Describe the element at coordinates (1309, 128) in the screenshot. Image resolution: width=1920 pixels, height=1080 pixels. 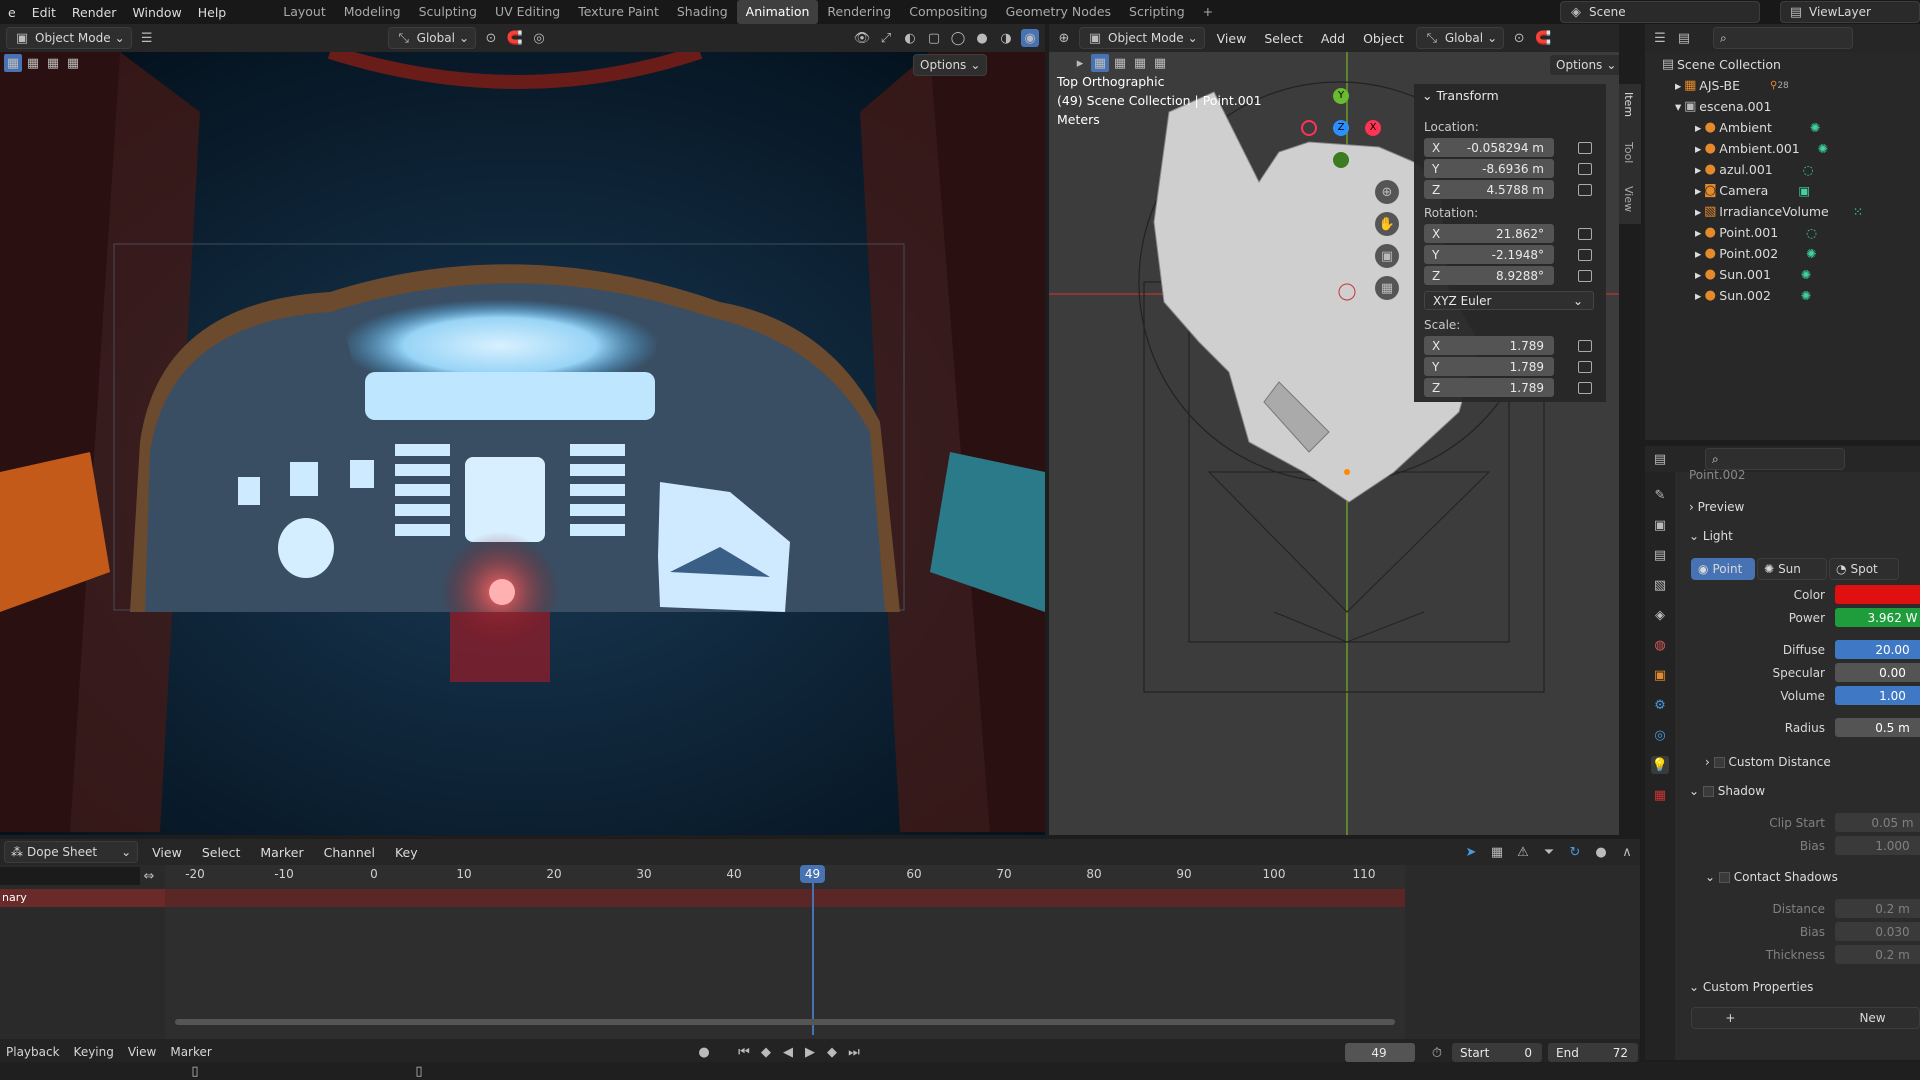
I see `gizmo-neg-x-axis` at that location.